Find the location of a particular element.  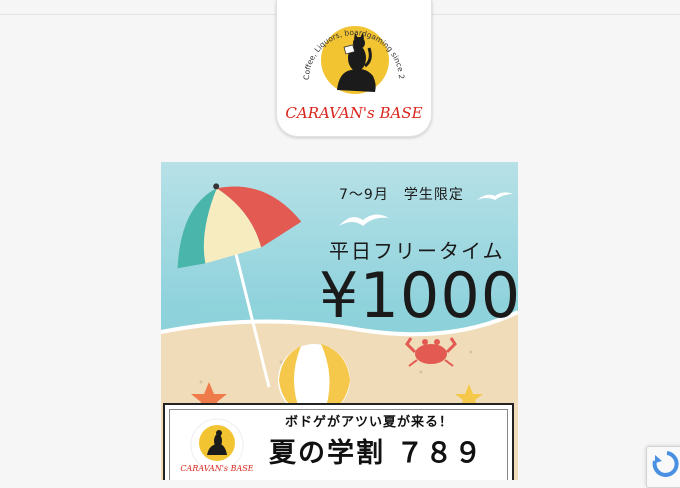

campaign-period: 7〜9月 学生限定 is located at coordinates (401, 195).